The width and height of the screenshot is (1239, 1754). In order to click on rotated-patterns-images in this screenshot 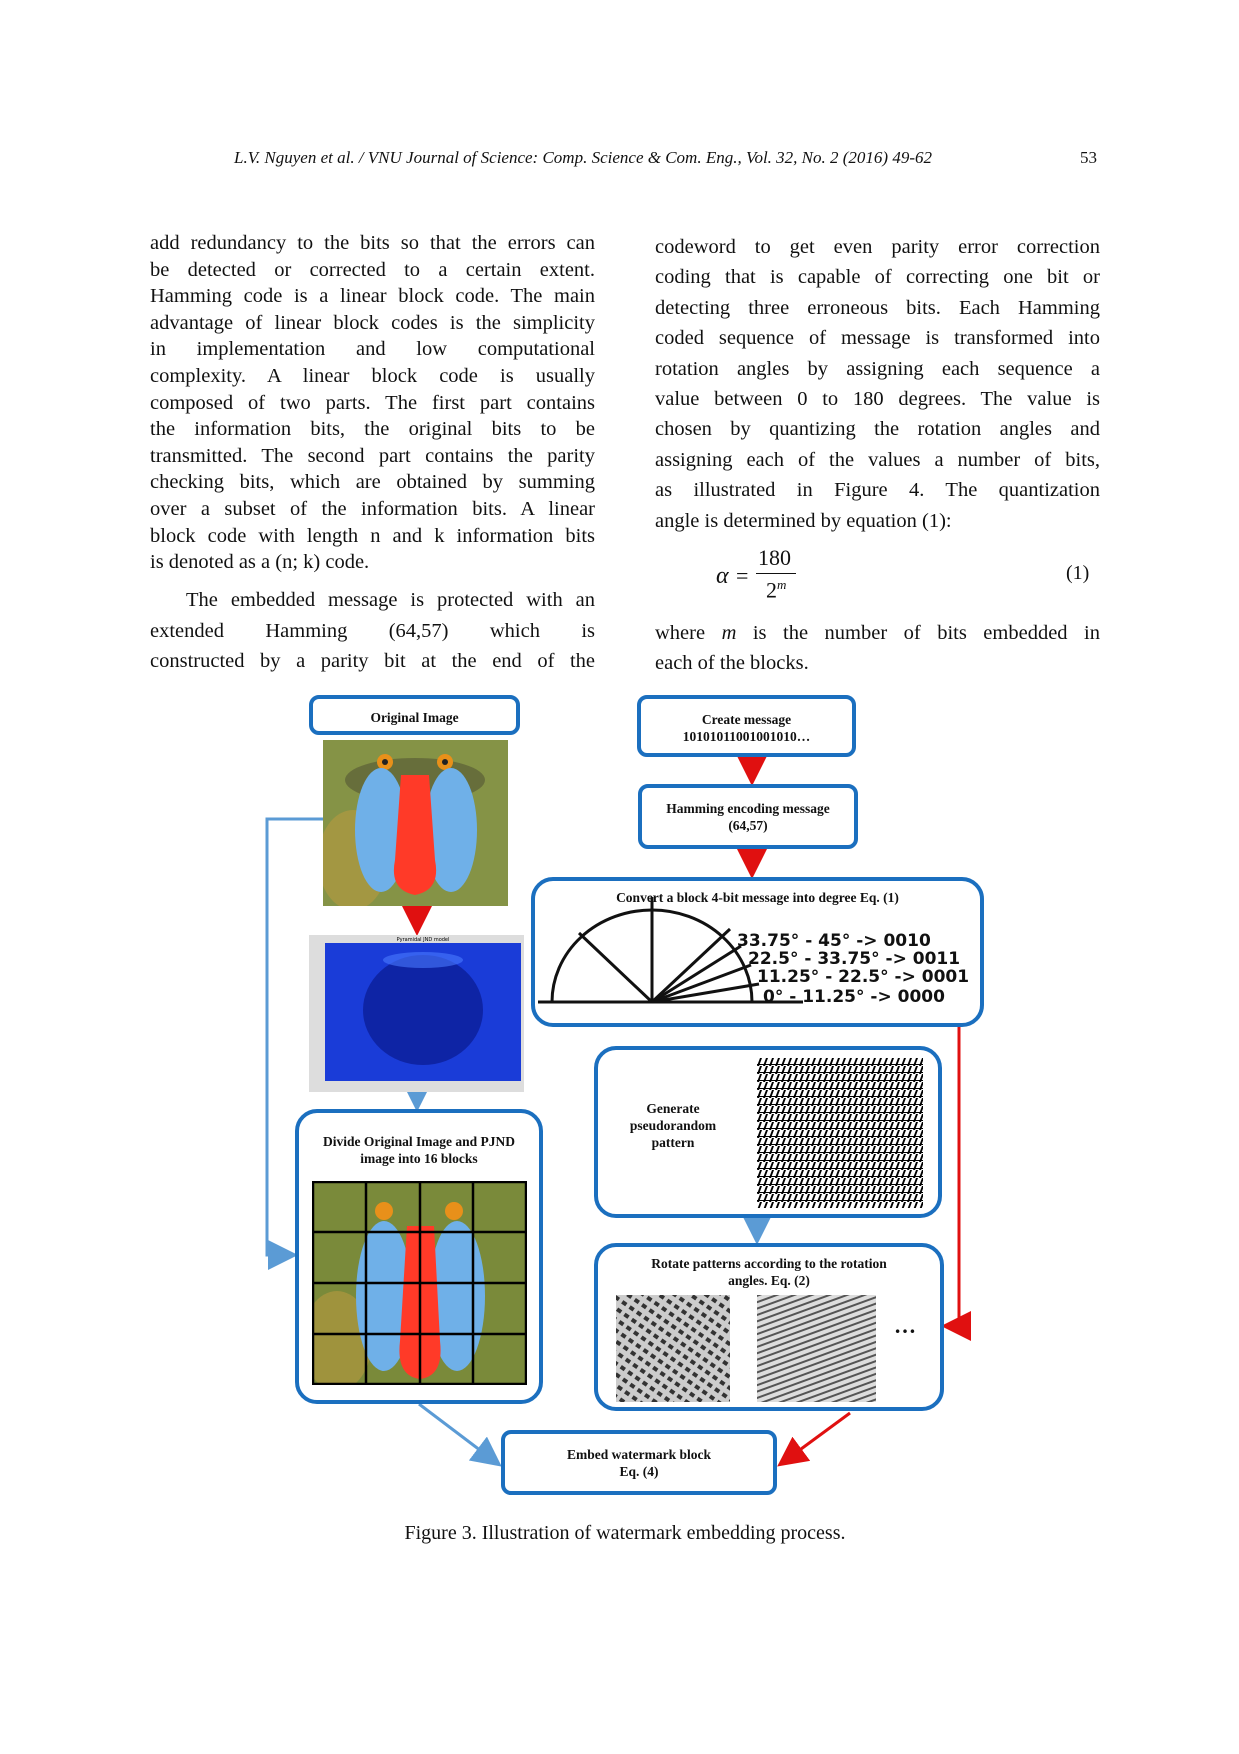, I will do `click(746, 1348)`.